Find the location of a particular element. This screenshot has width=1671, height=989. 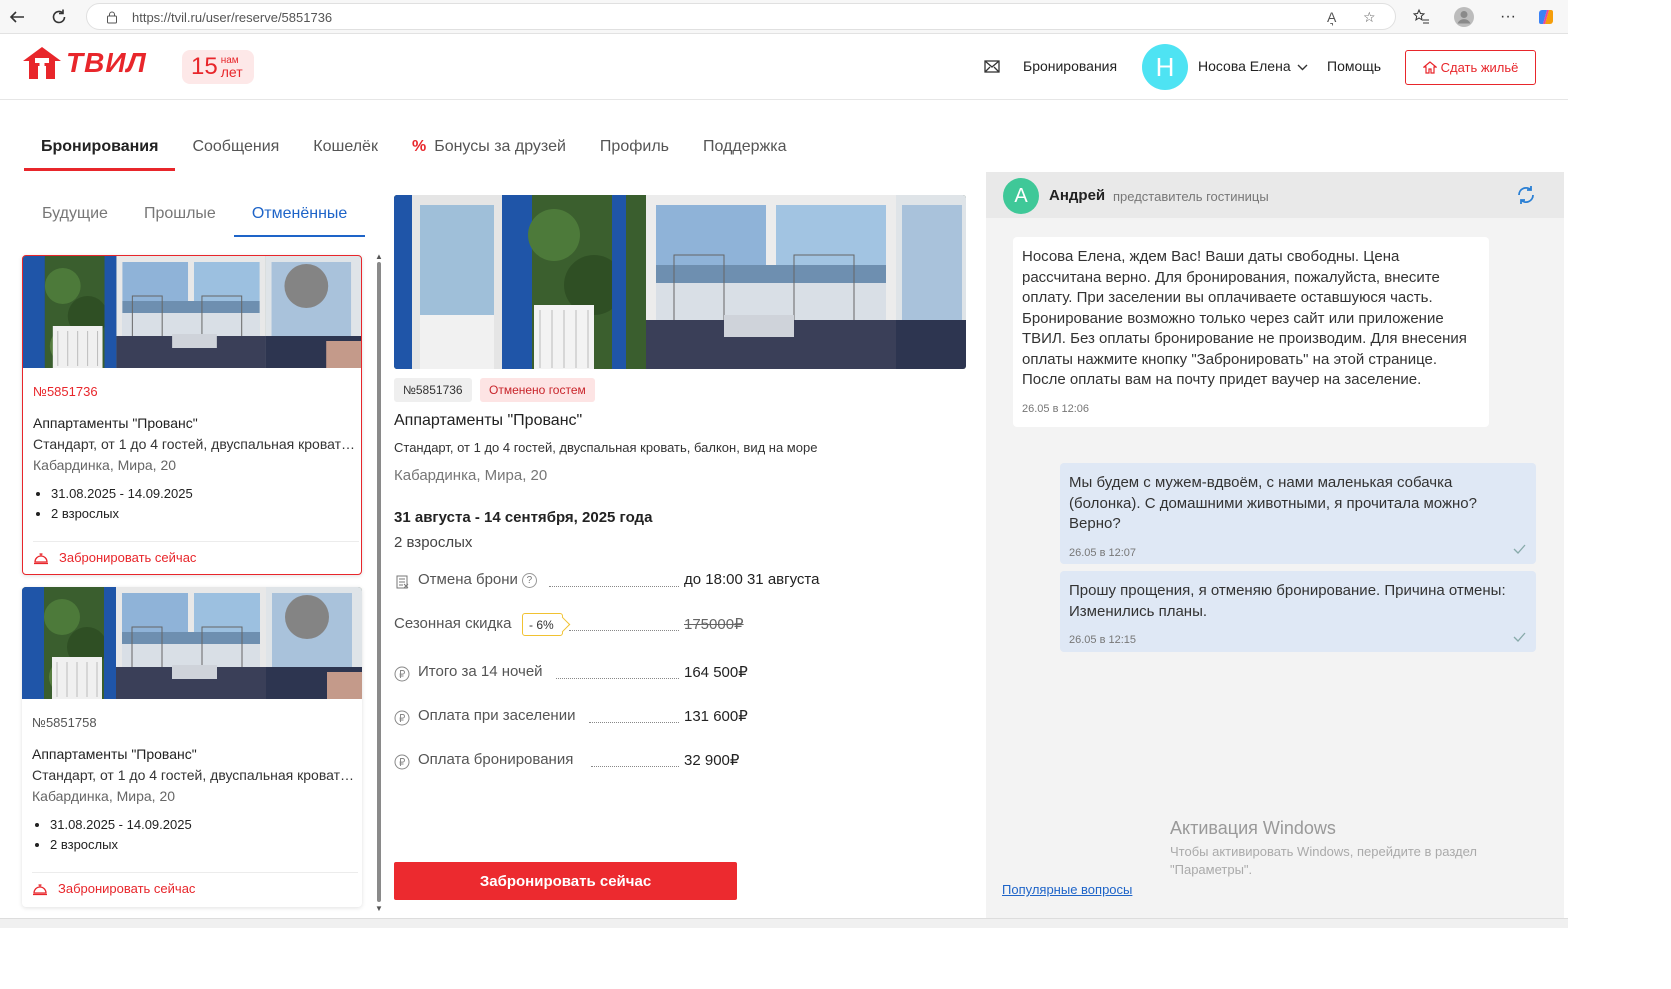

rent-out-button: Сдать жильё is located at coordinates (1470, 67).